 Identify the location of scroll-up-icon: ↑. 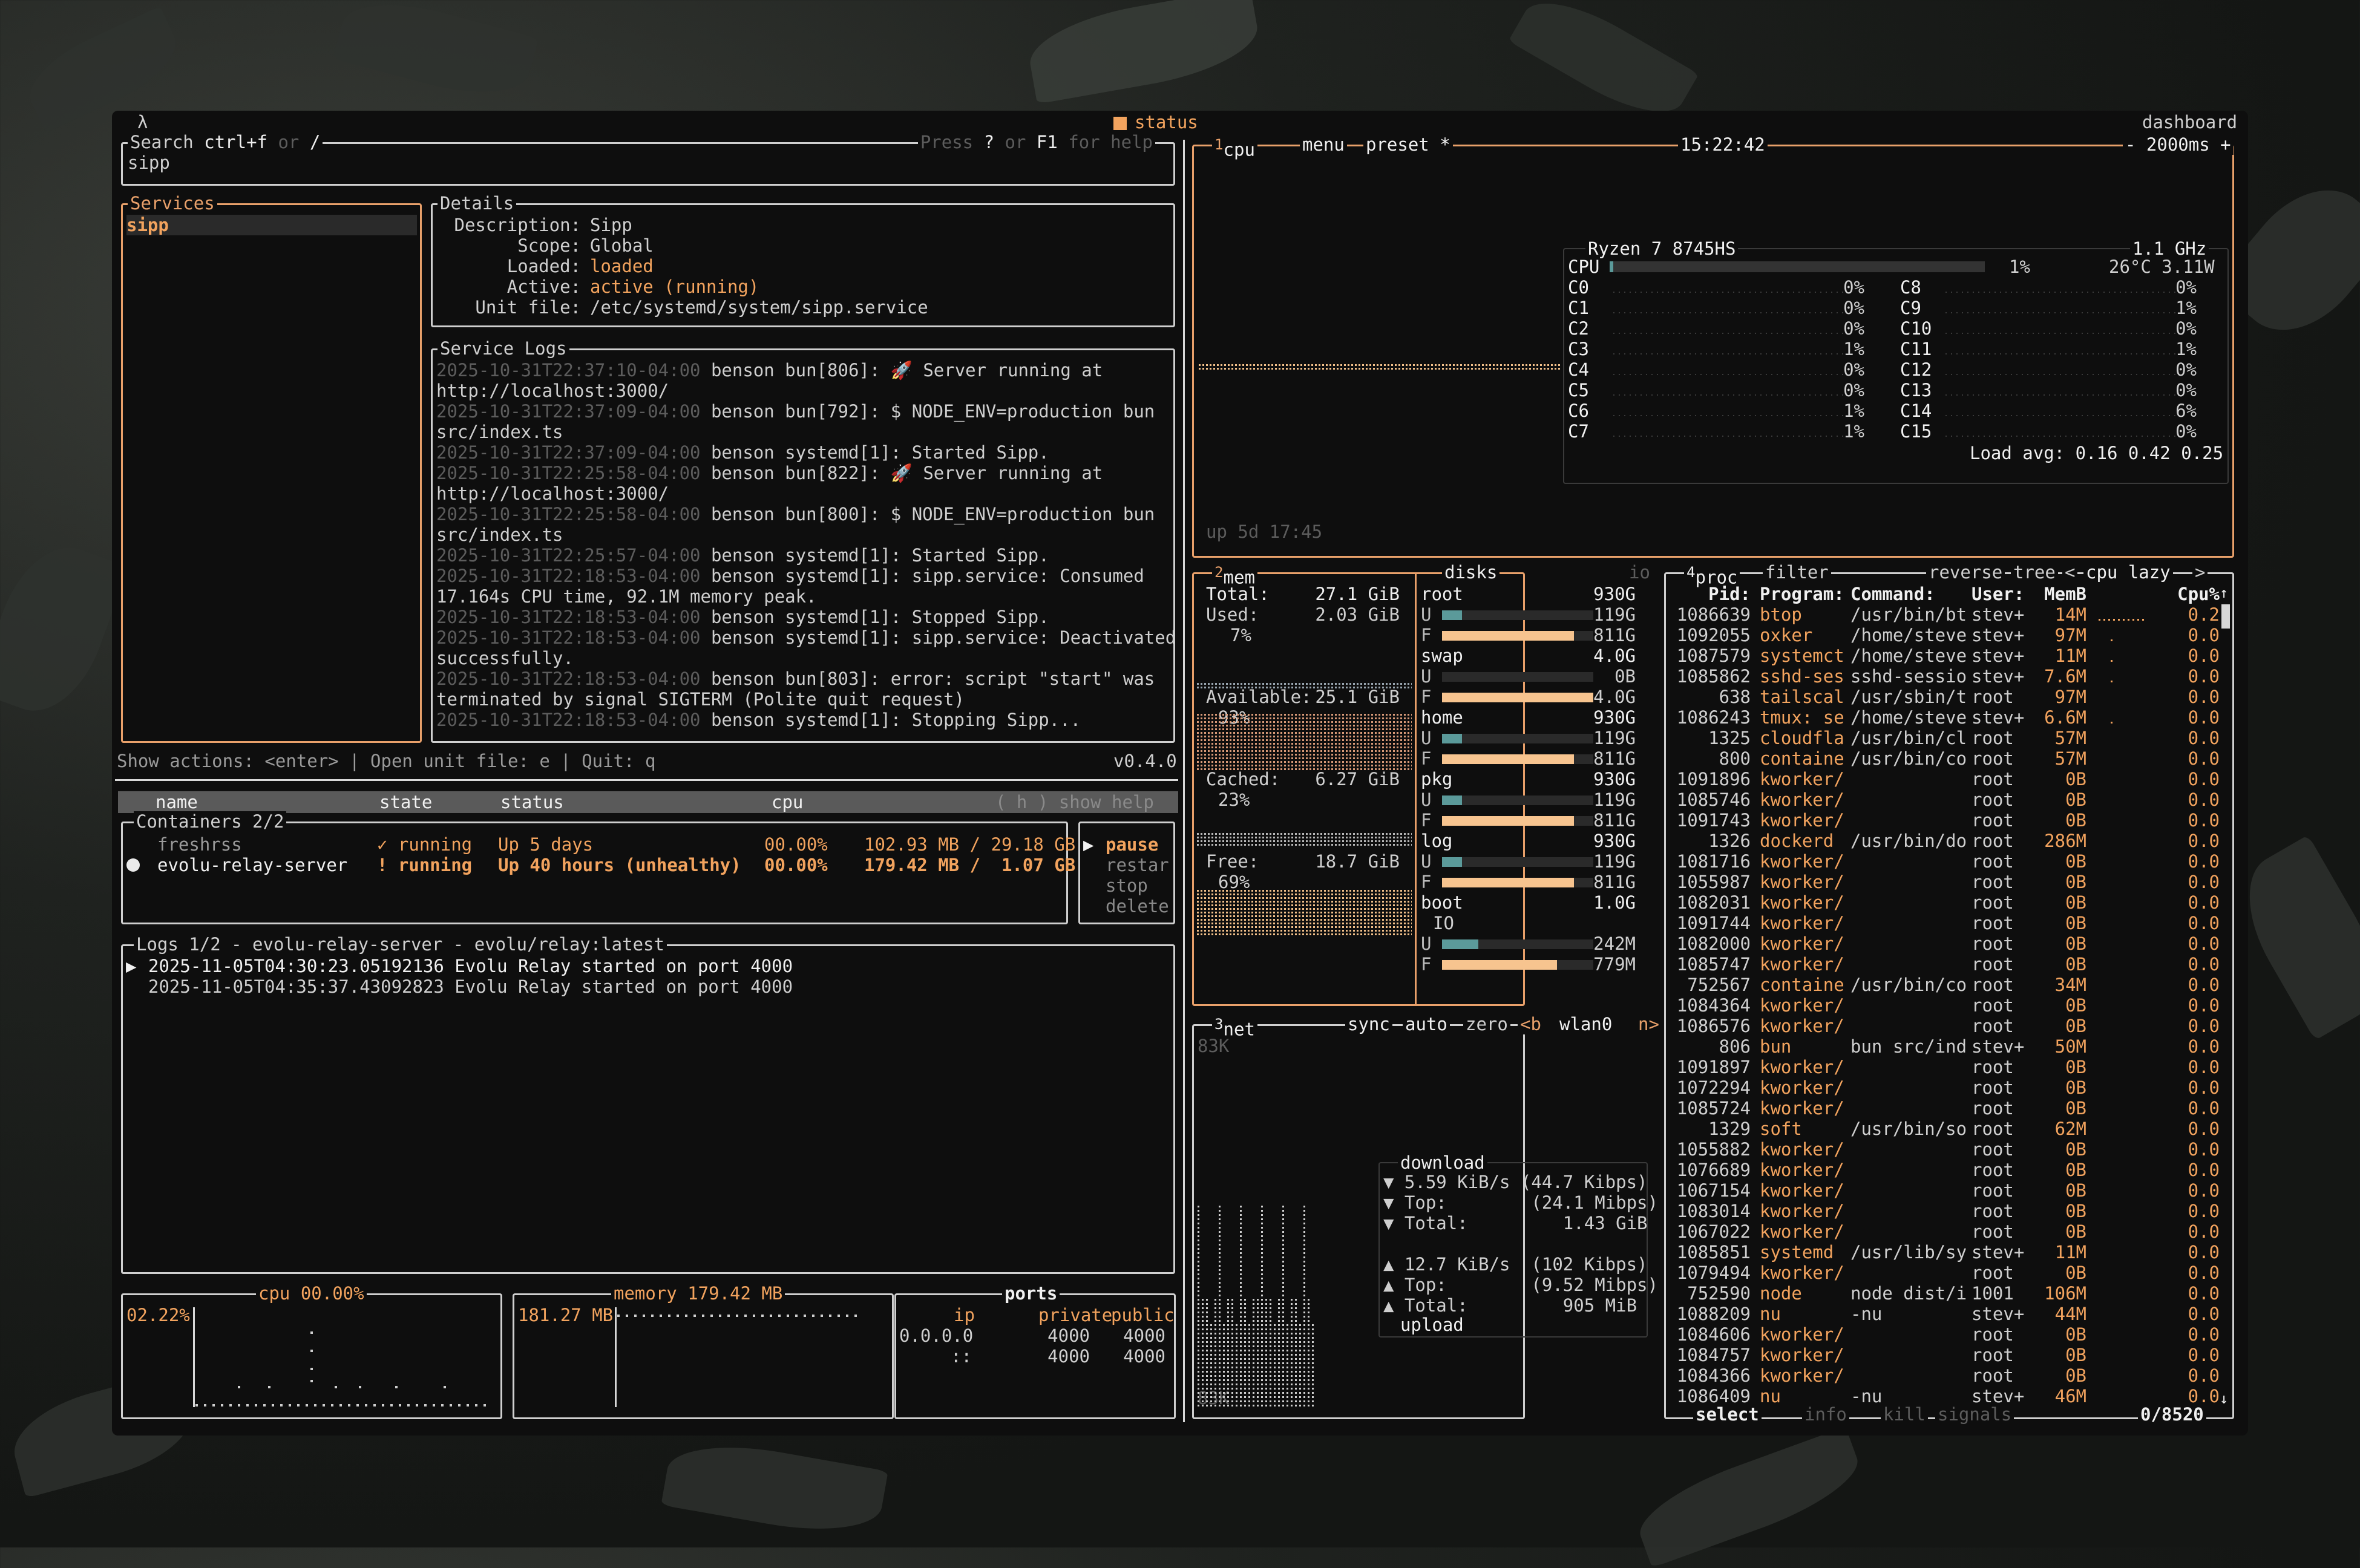
(2224, 593).